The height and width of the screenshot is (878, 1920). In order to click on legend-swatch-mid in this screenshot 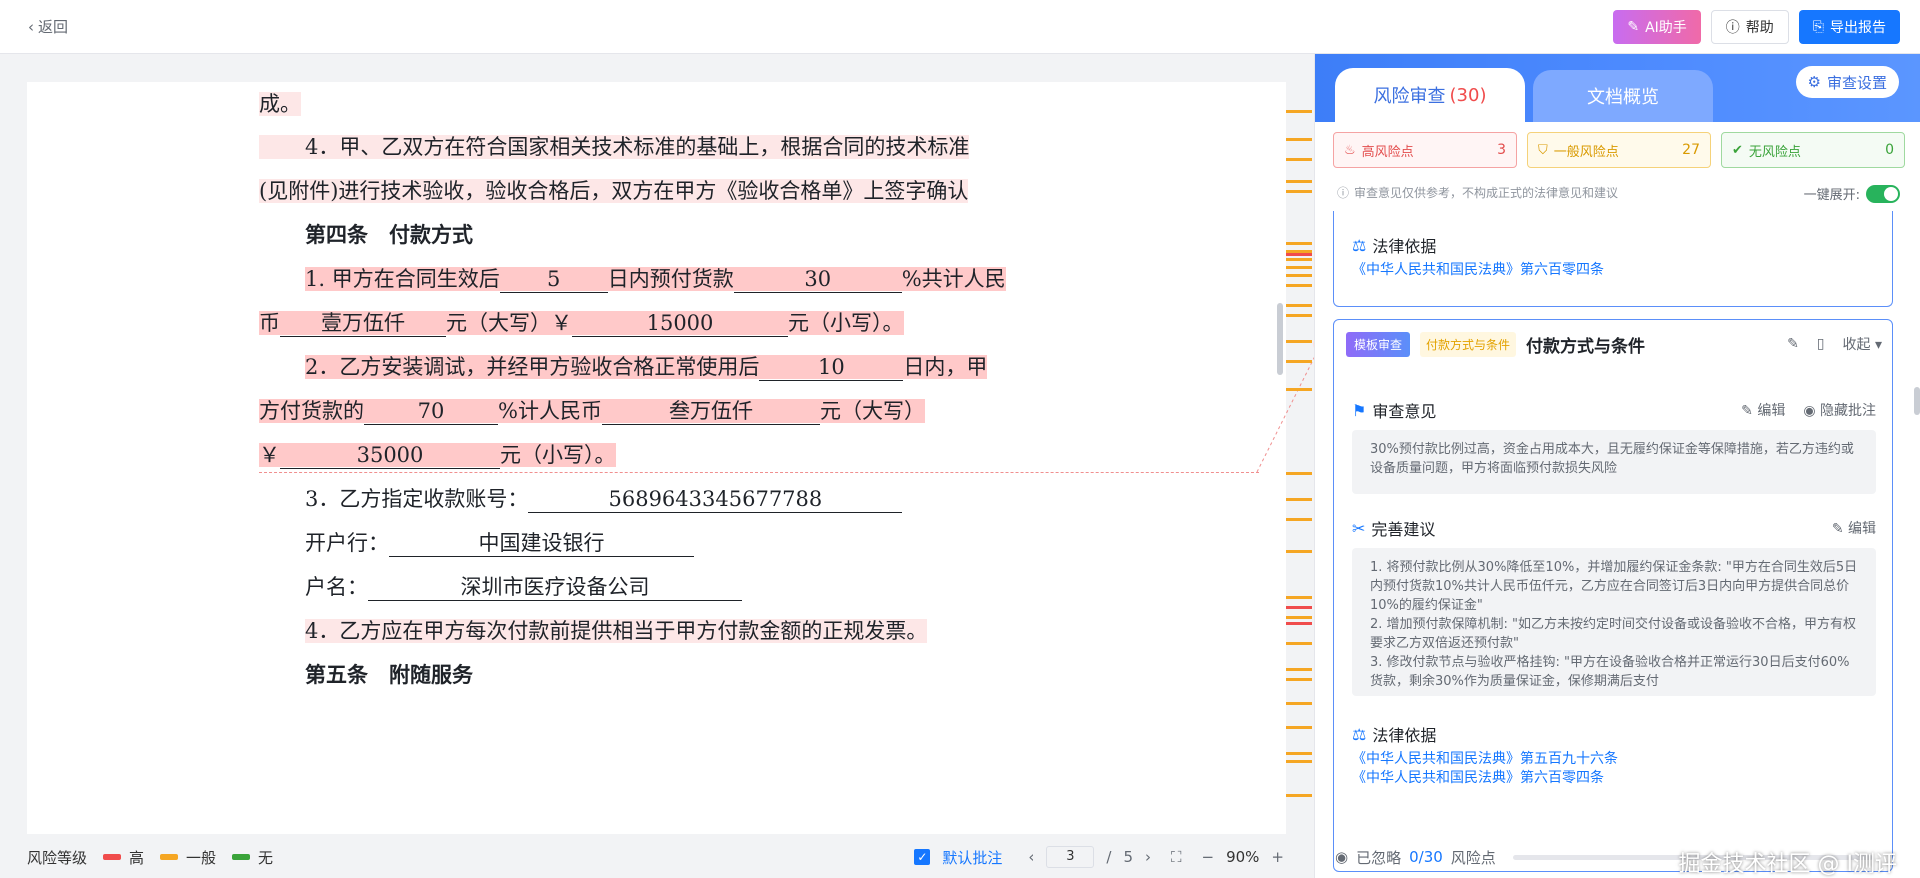, I will do `click(169, 857)`.